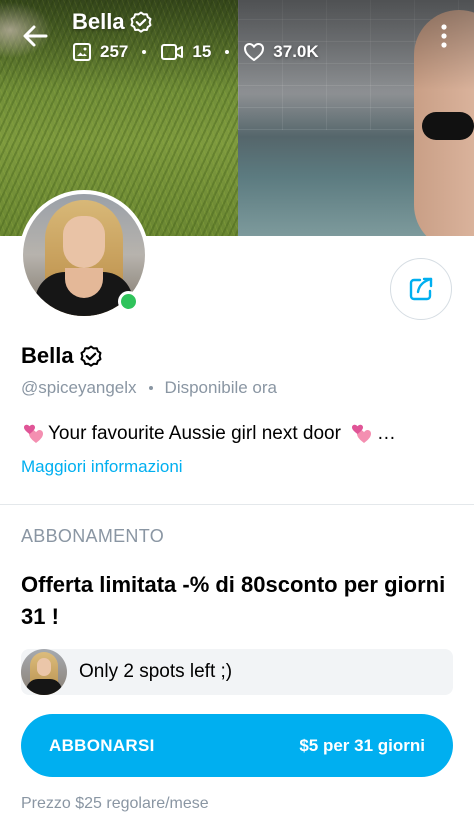 The width and height of the screenshot is (474, 814). What do you see at coordinates (149, 388) in the screenshot?
I see `handle-row: @spiceyangelx Disponibile ora` at bounding box center [149, 388].